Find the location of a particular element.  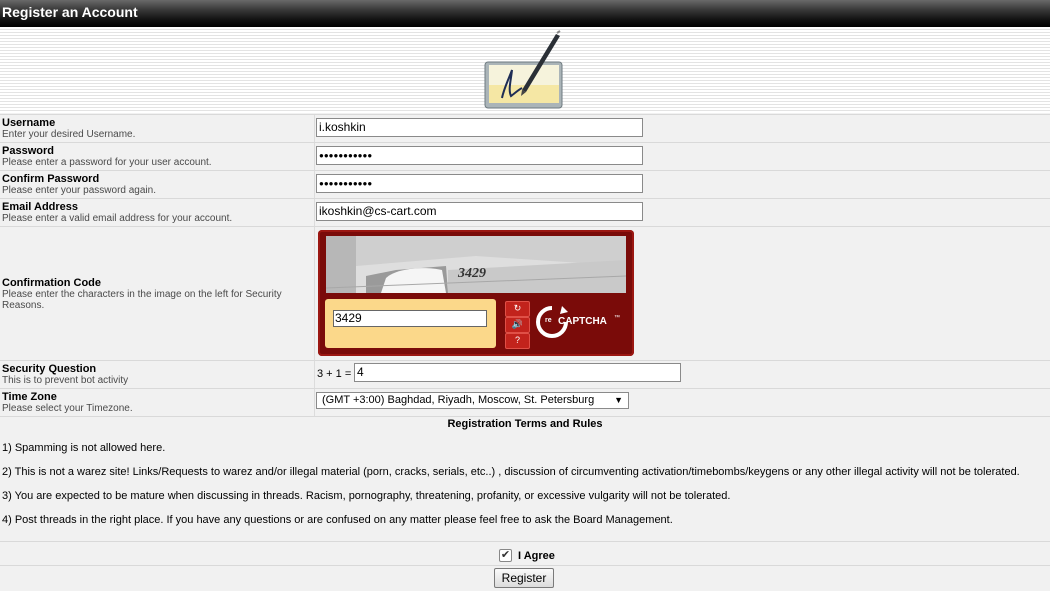

timezone-description: Please select your Timezone. is located at coordinates (67, 408).